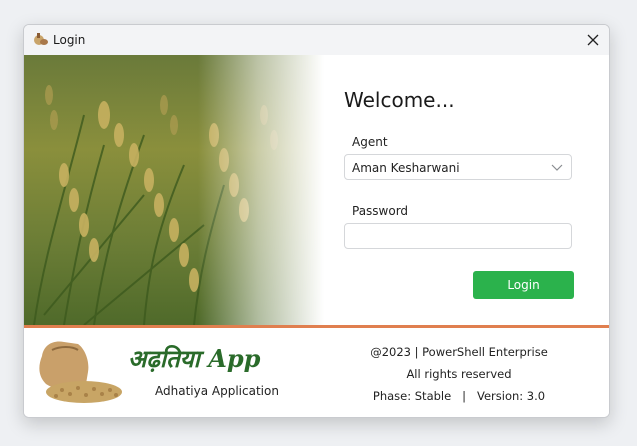  What do you see at coordinates (316, 40) in the screenshot?
I see `title-bar: Login` at bounding box center [316, 40].